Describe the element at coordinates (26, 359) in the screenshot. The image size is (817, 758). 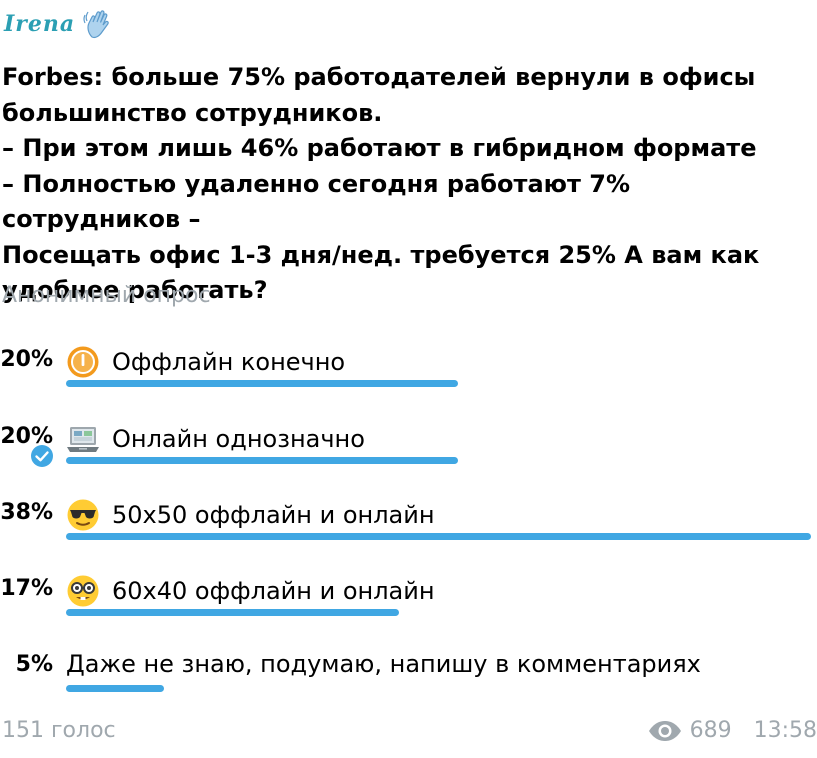
I see `option-percent: 20%` at that location.